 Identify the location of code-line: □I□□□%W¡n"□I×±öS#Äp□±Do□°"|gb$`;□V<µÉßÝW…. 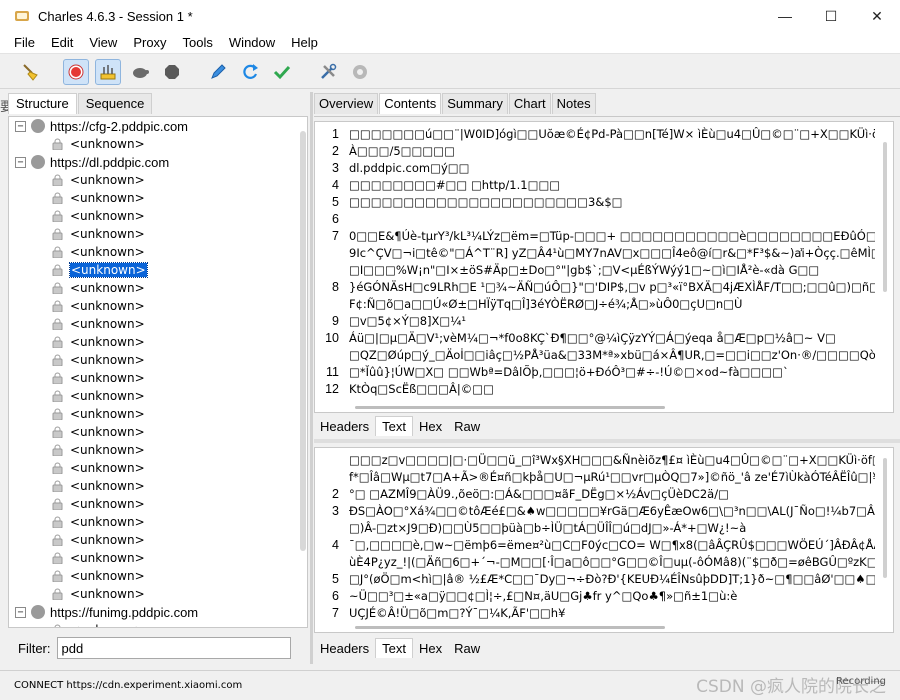
(595, 270).